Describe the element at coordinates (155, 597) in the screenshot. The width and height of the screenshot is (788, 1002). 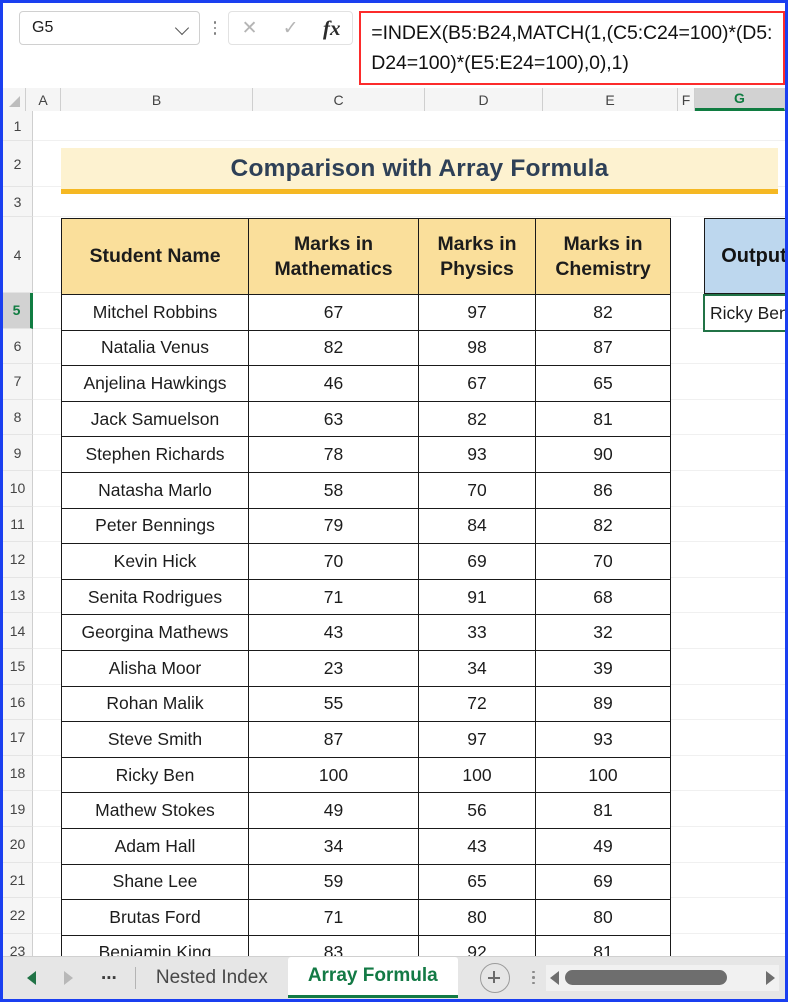
I see `cell-student-name: Senita Rodrigues` at that location.